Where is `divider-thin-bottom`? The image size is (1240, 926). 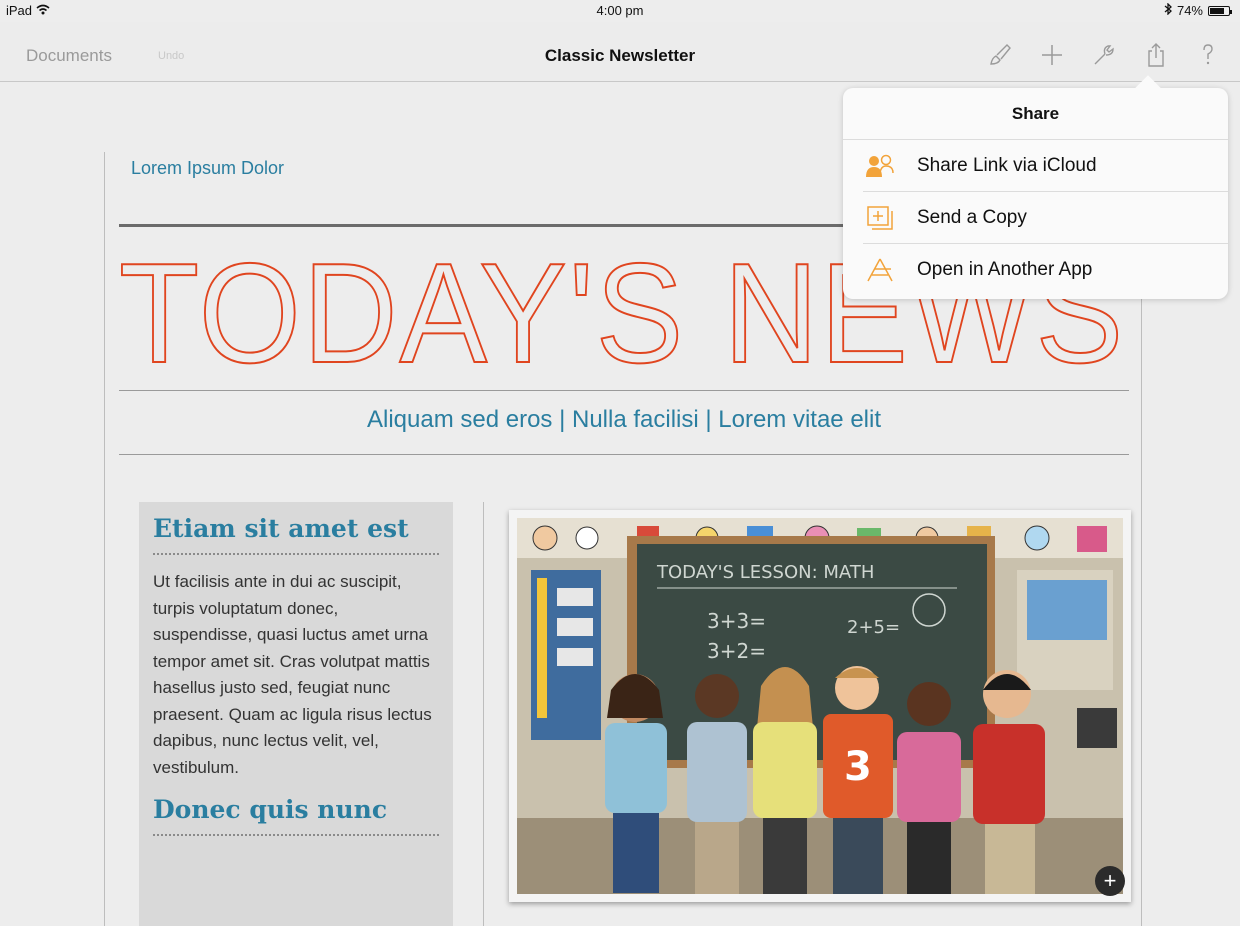 divider-thin-bottom is located at coordinates (624, 454).